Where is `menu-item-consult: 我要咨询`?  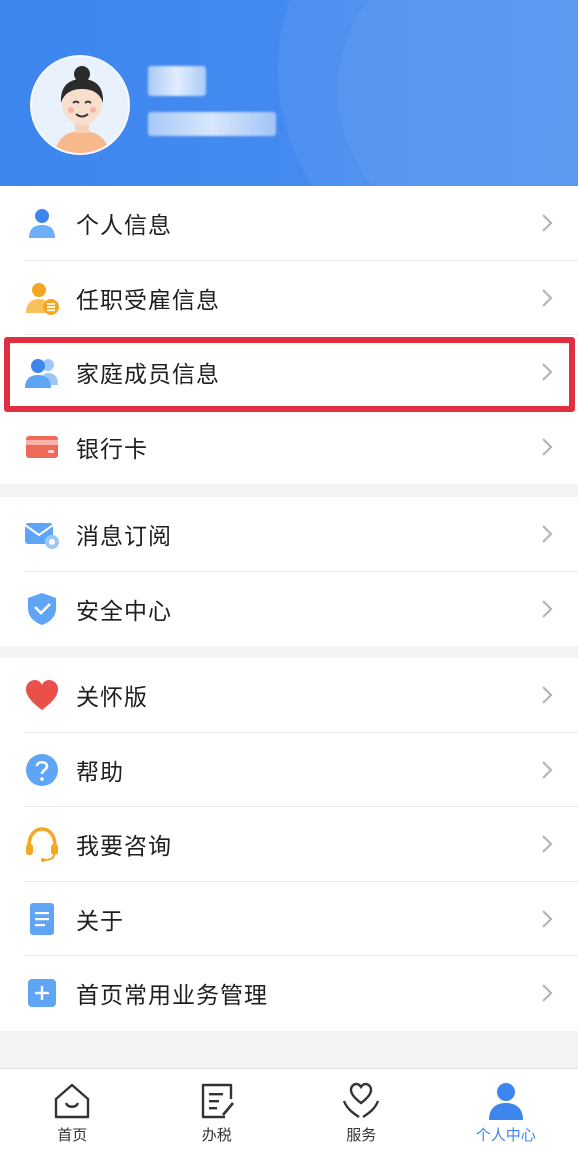
menu-item-consult: 我要咨询 is located at coordinates (289, 844).